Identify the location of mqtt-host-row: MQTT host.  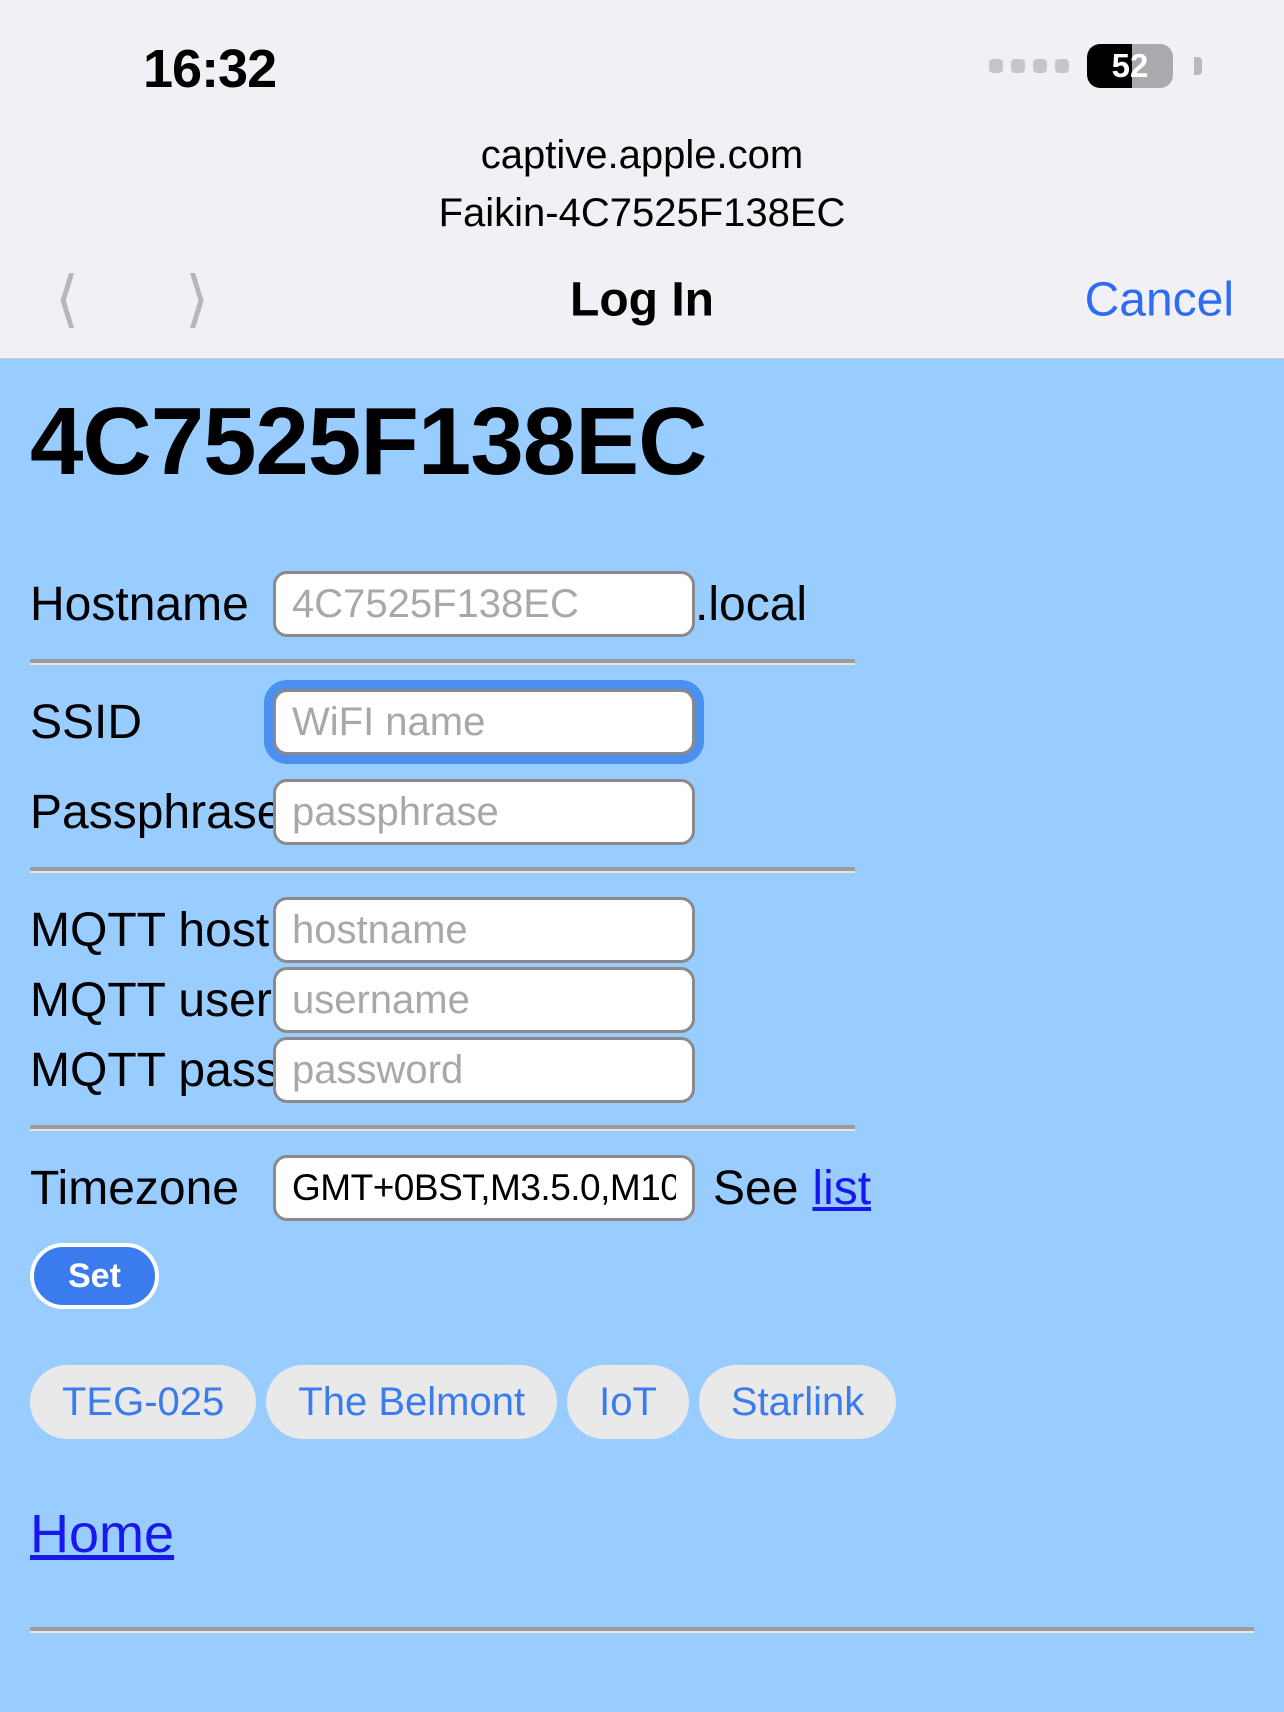
(642, 930).